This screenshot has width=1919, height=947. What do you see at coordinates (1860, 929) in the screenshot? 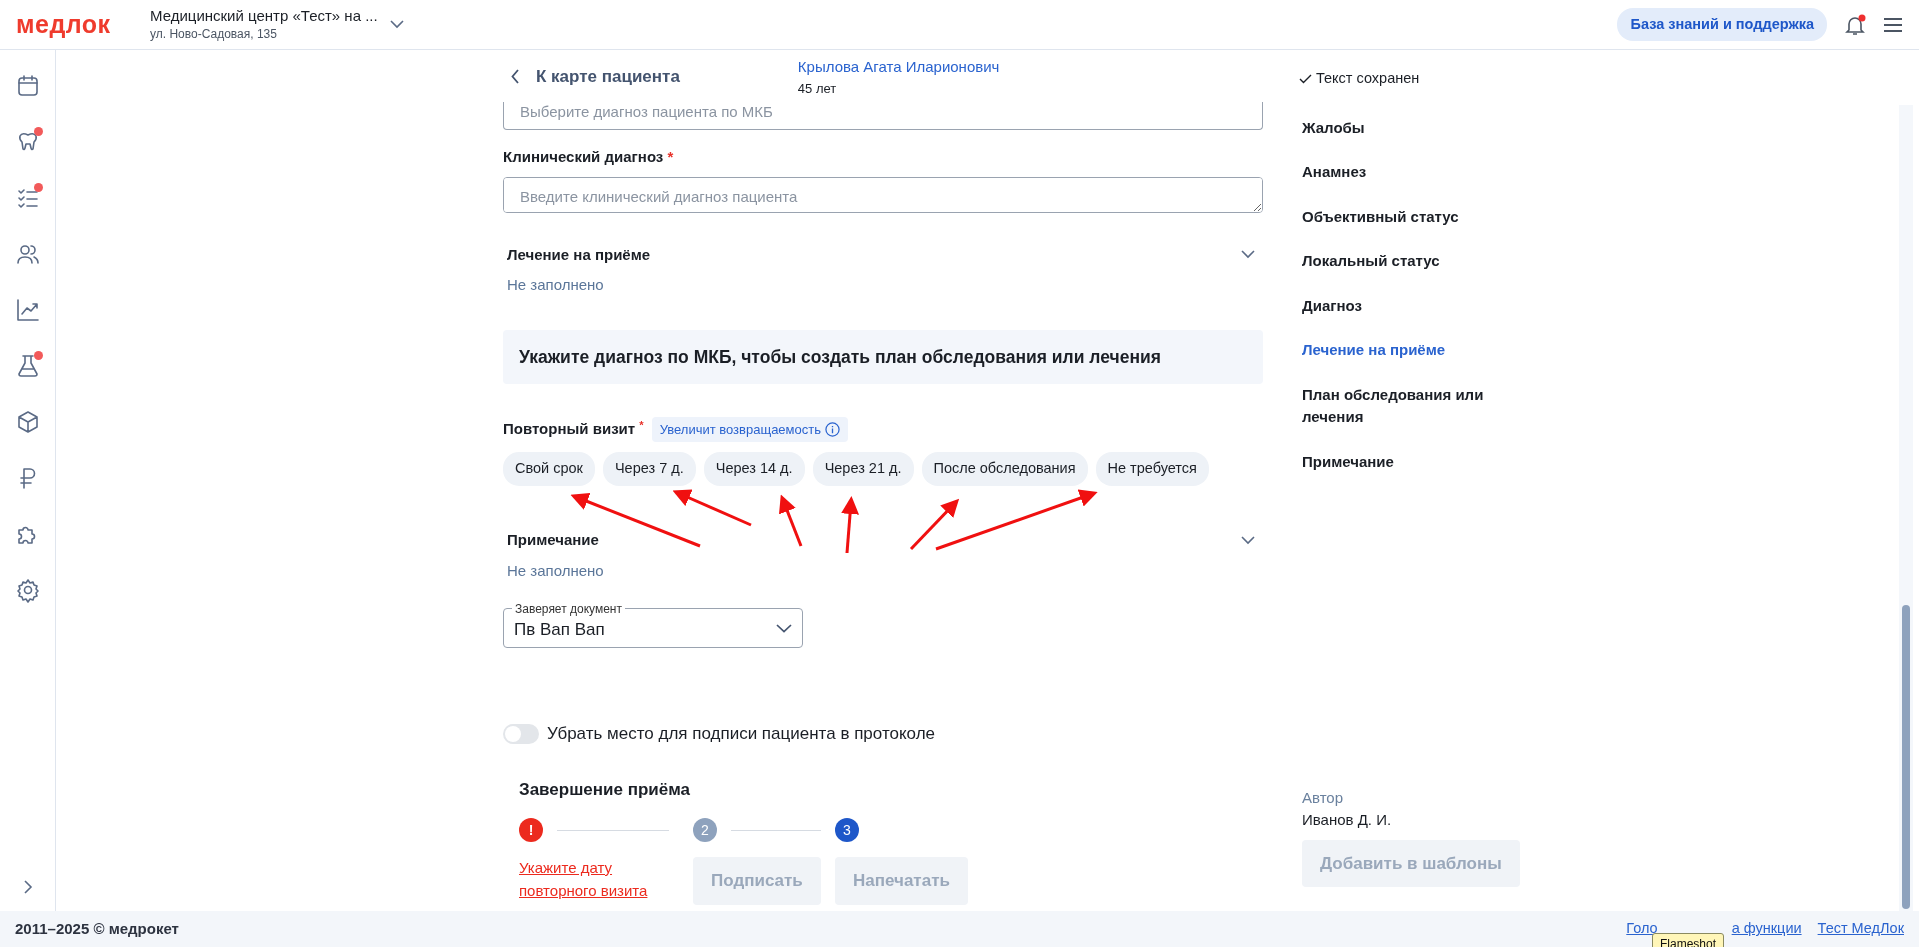
I see `footer-link: Тест МедЛок` at bounding box center [1860, 929].